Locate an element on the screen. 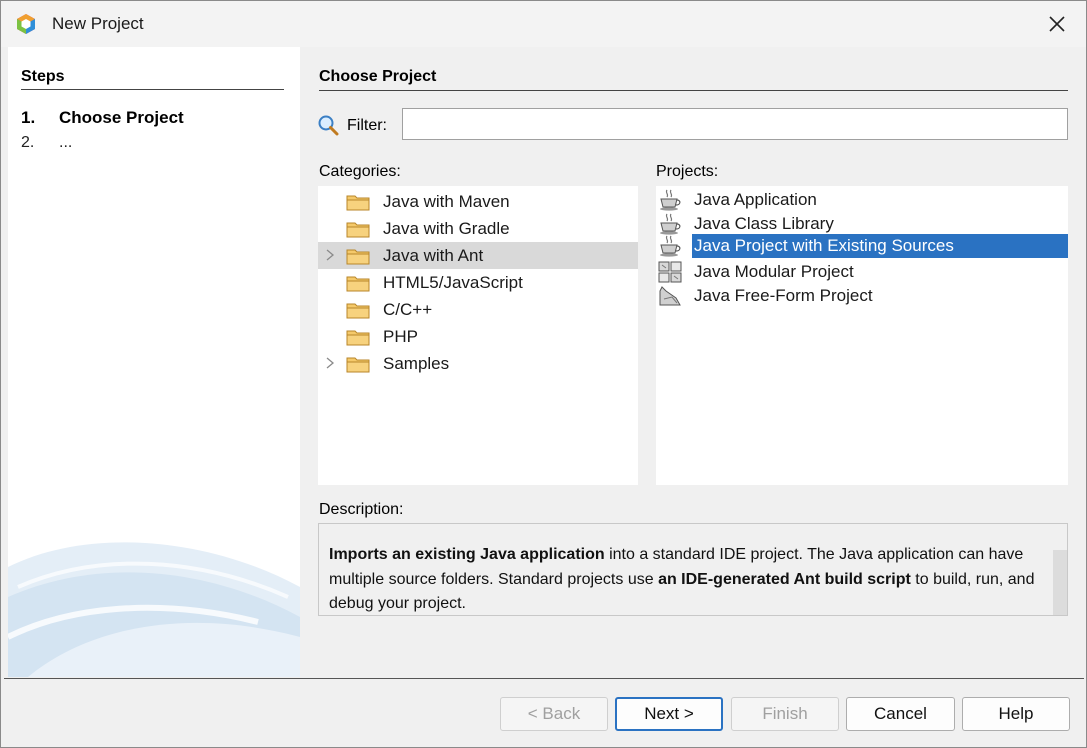 Image resolution: width=1087 pixels, height=748 pixels. category-label: Java with Ant is located at coordinates (433, 255).